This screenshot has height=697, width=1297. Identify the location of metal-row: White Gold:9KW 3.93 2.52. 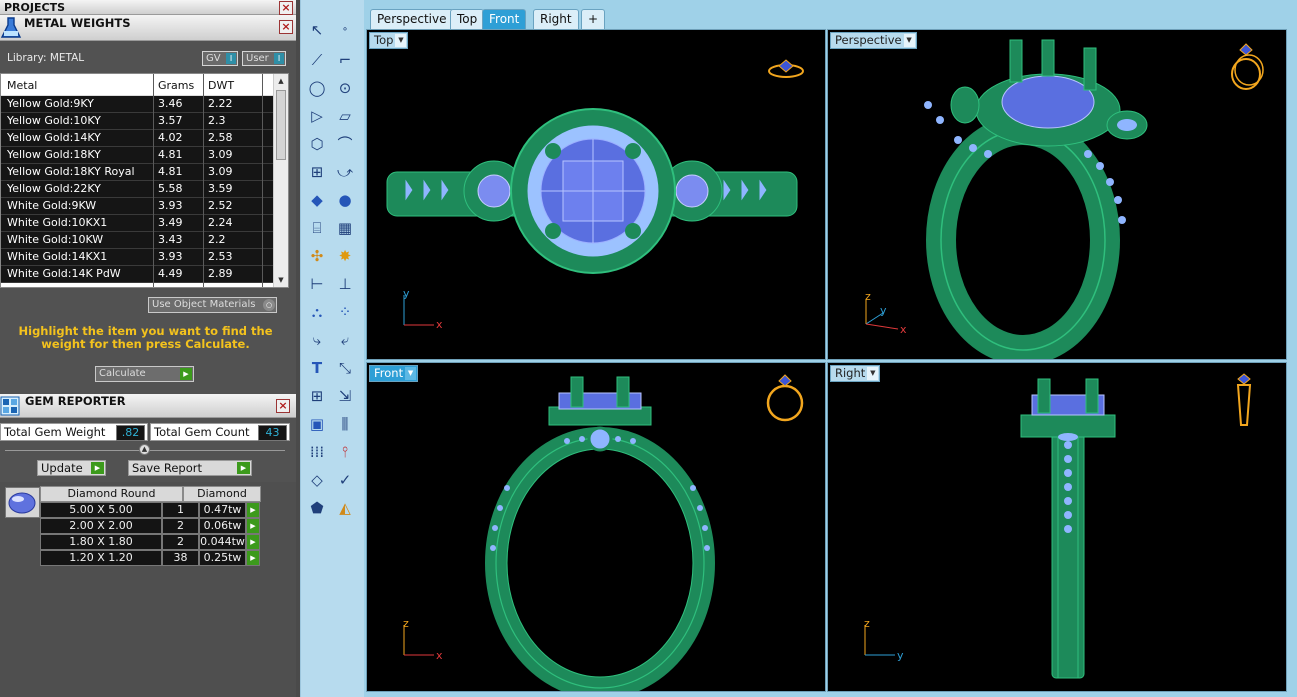
(137, 206).